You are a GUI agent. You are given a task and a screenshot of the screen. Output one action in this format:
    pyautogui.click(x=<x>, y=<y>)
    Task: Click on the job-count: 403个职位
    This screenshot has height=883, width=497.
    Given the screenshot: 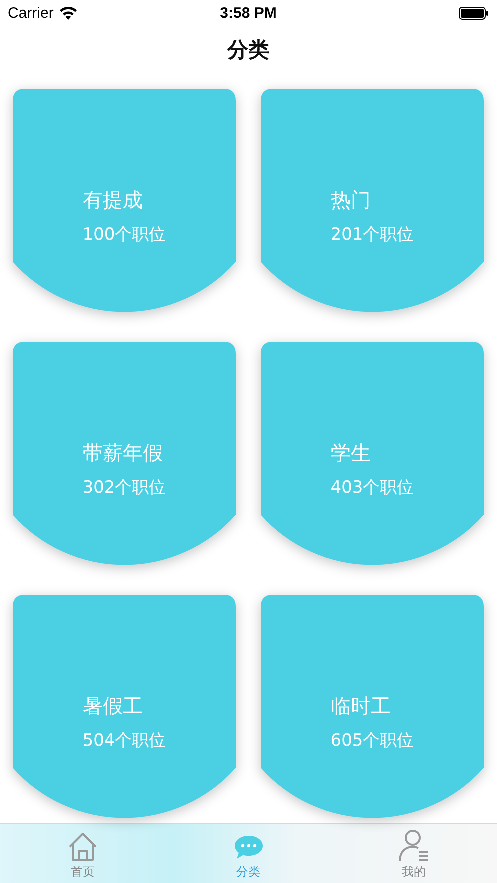 What is the action you would take?
    pyautogui.click(x=372, y=488)
    